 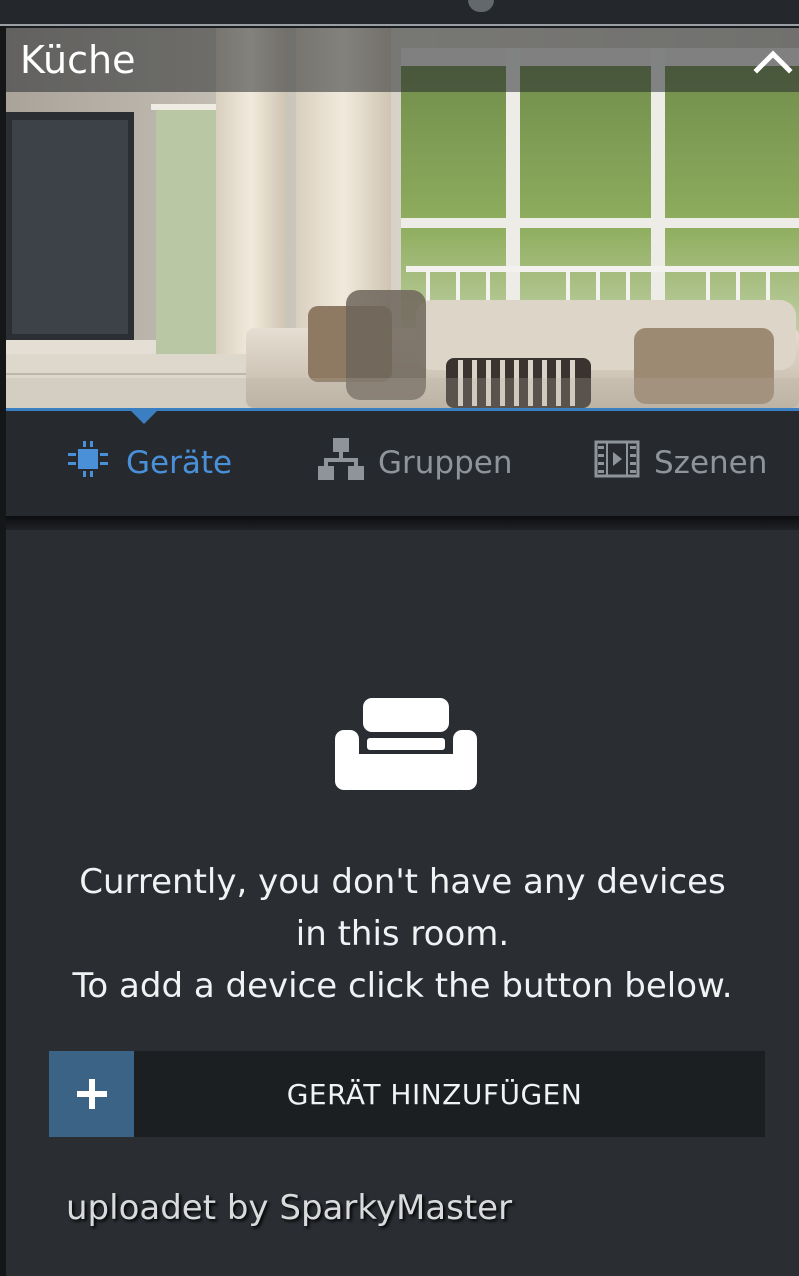 I want to click on add-device-icon-box, so click(x=91, y=1094).